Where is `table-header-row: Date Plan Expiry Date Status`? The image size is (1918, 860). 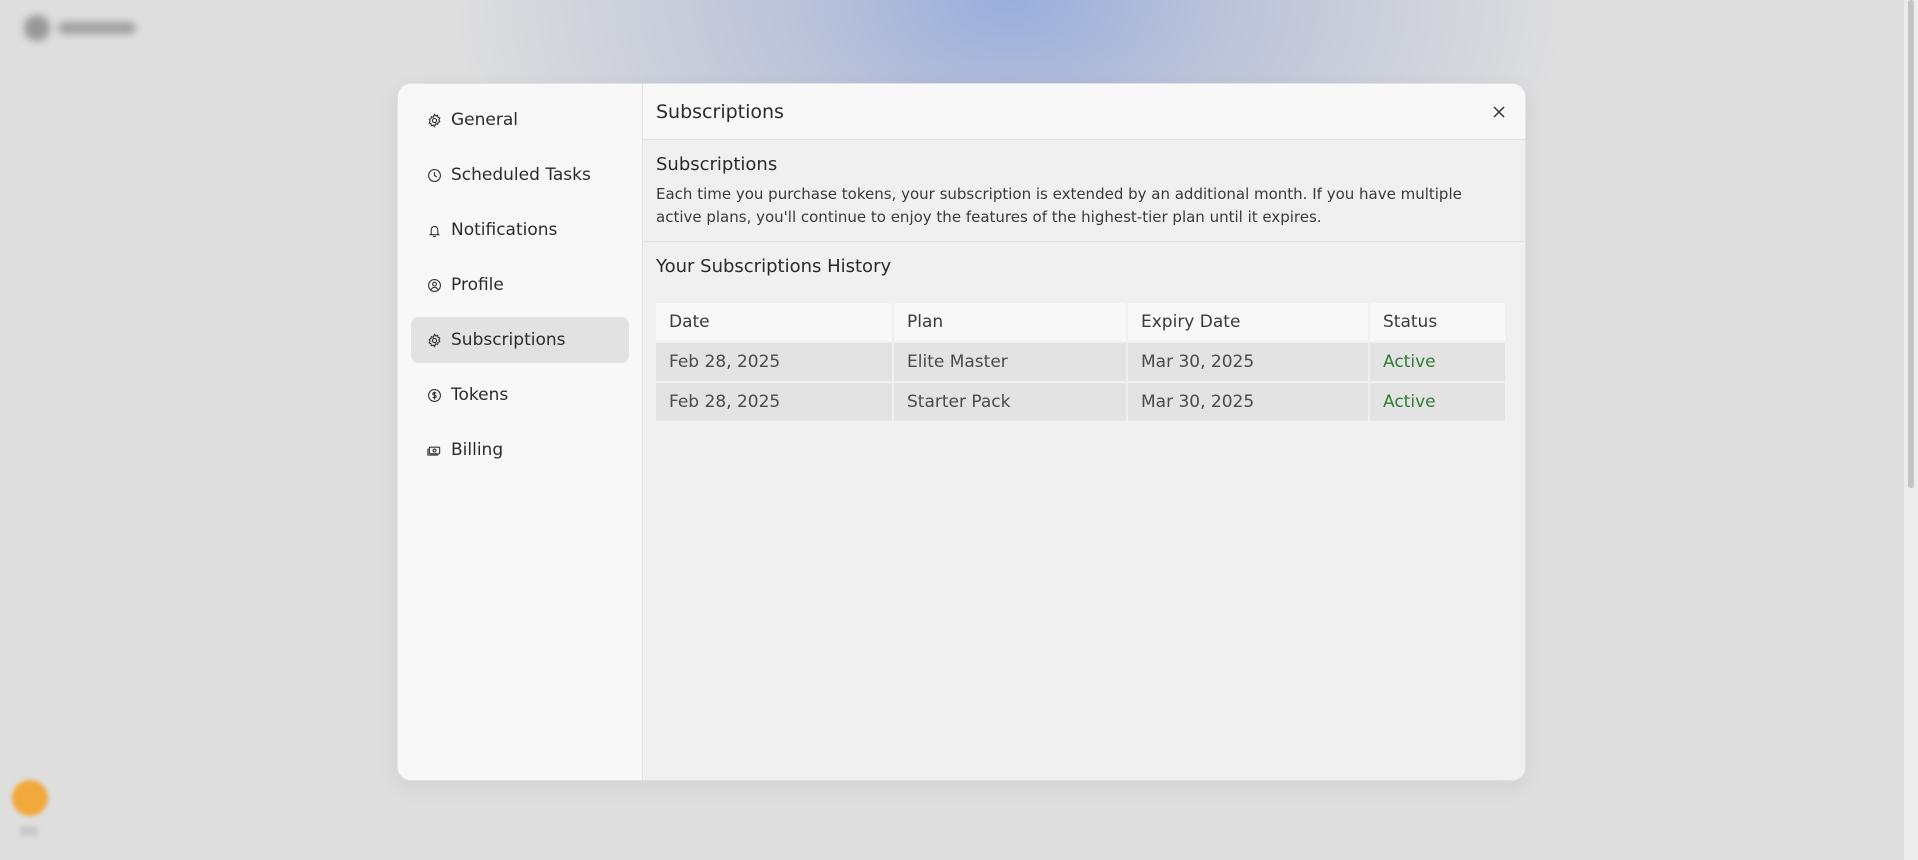
table-header-row: Date Plan Expiry Date Status is located at coordinates (1080, 322).